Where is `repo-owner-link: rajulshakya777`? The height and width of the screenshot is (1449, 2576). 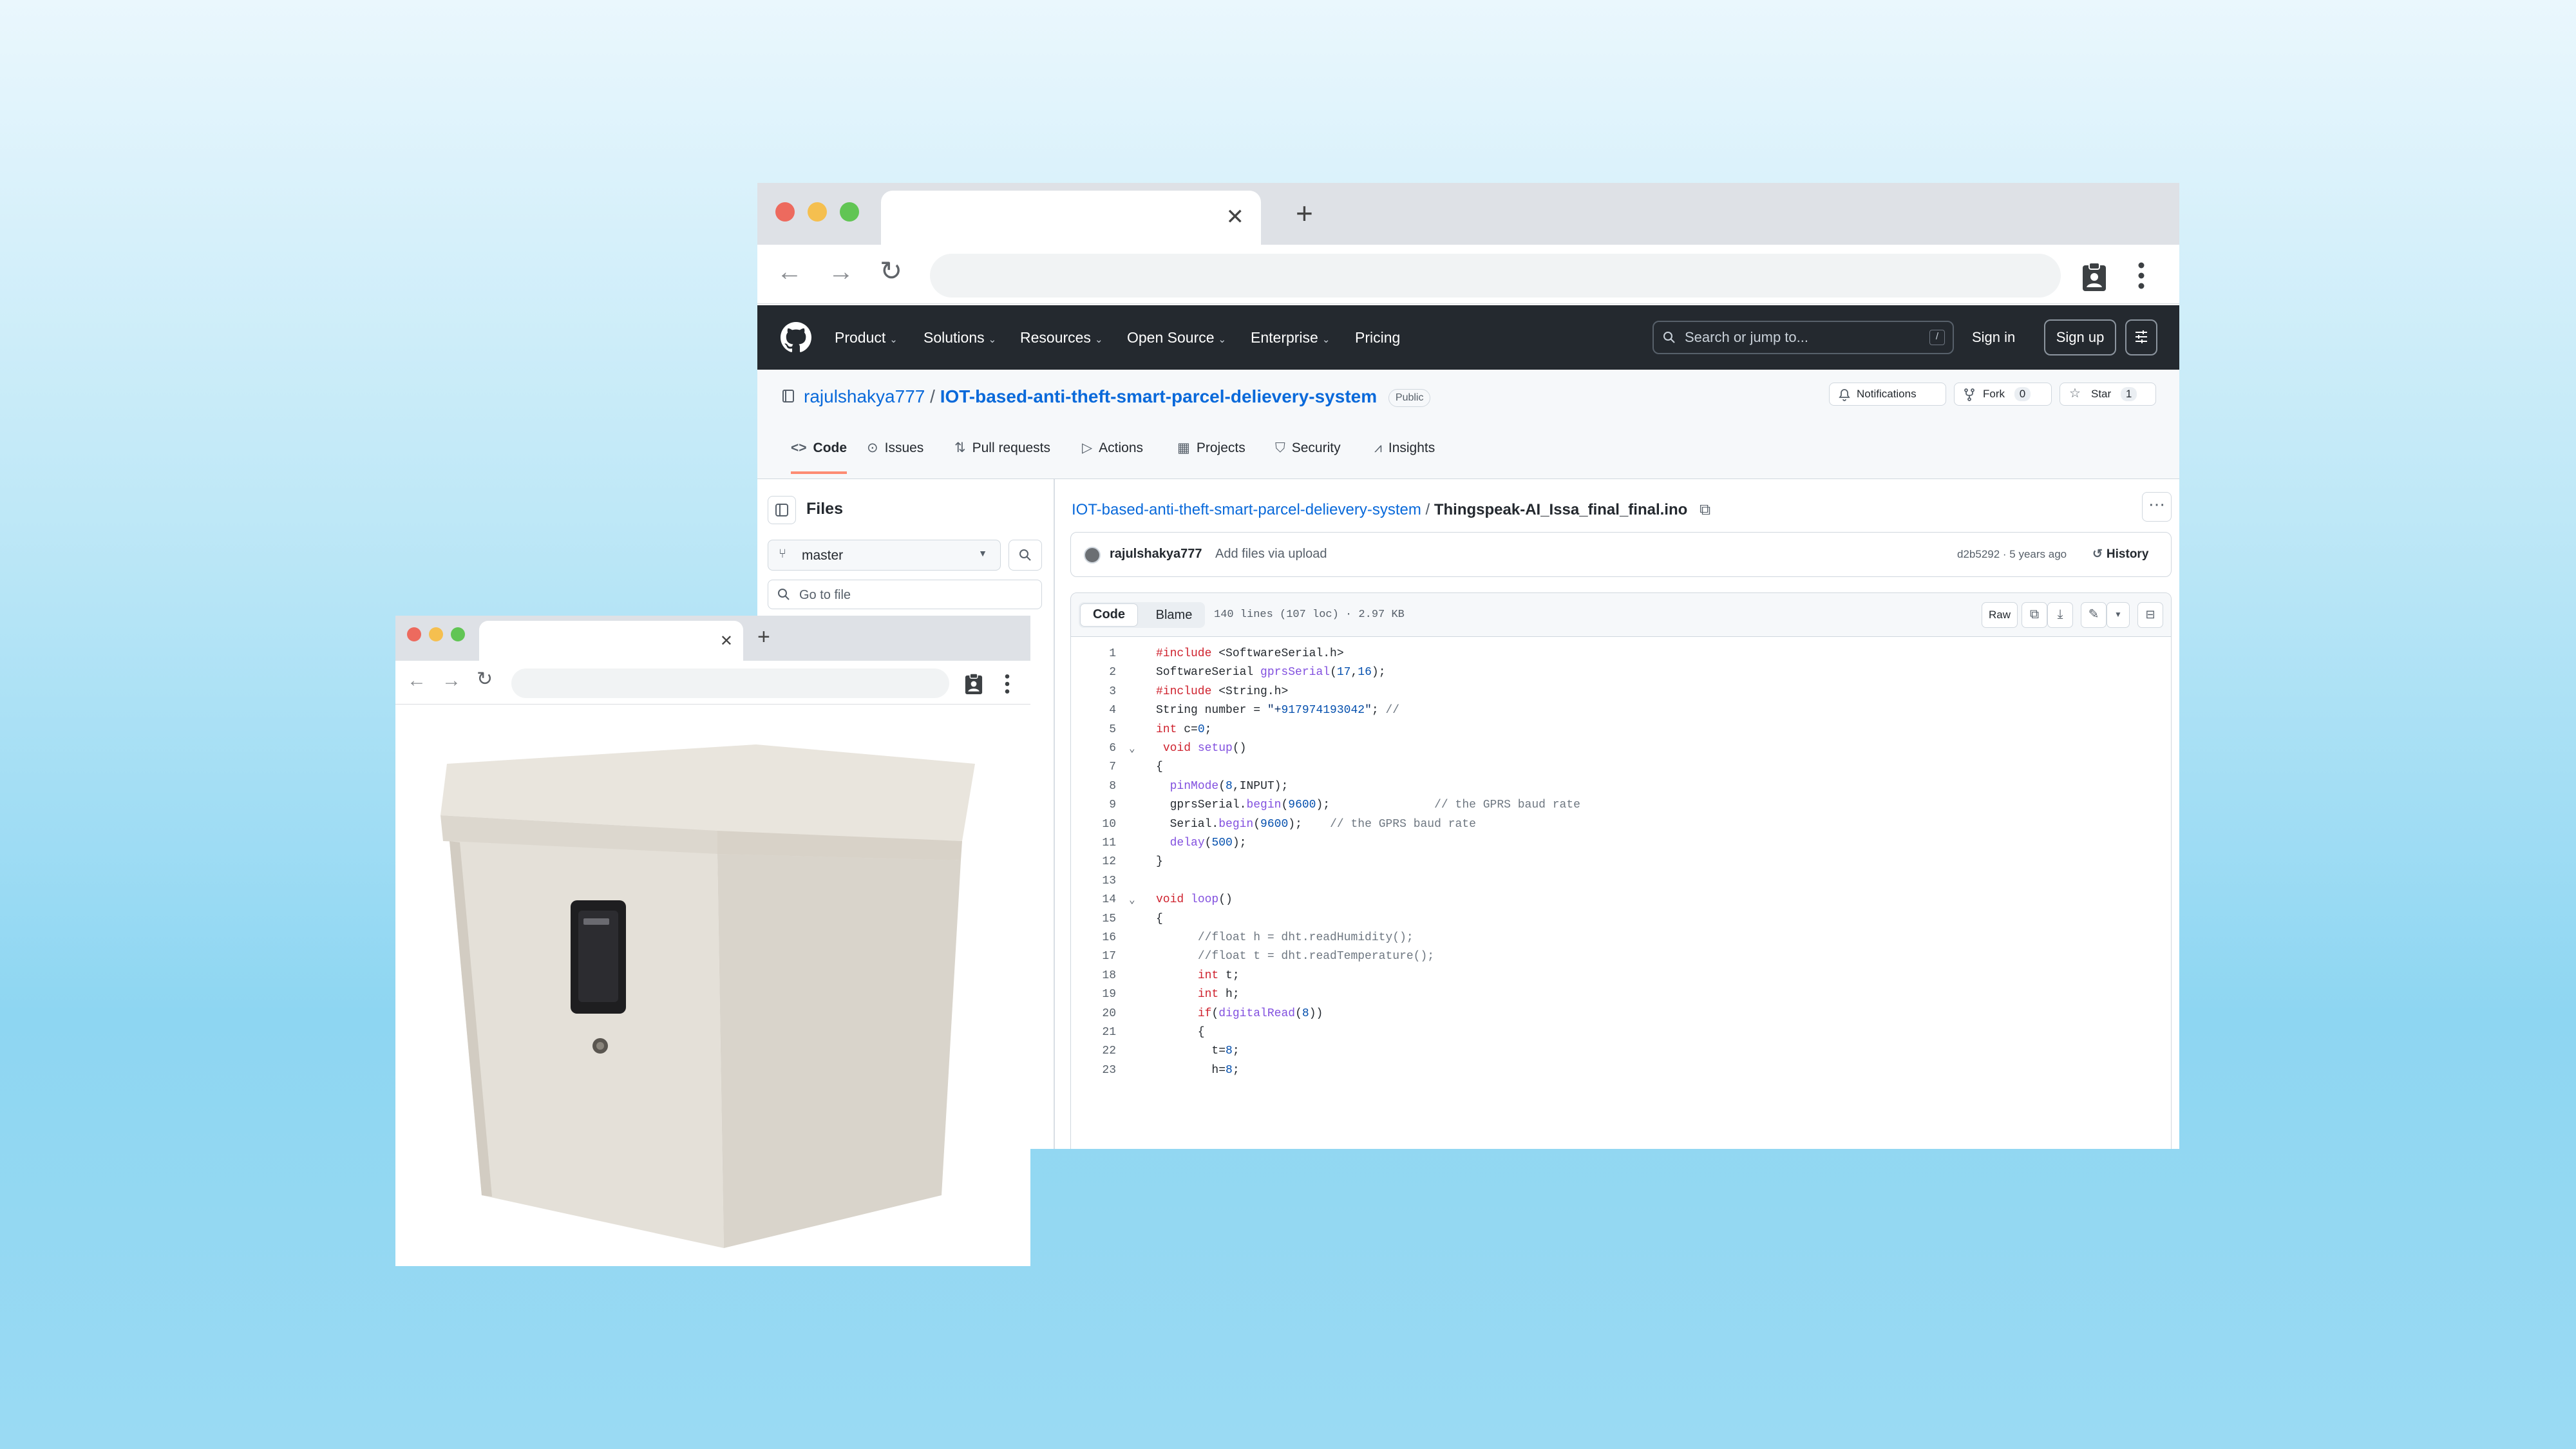
repo-owner-link: rajulshakya777 is located at coordinates (865, 396).